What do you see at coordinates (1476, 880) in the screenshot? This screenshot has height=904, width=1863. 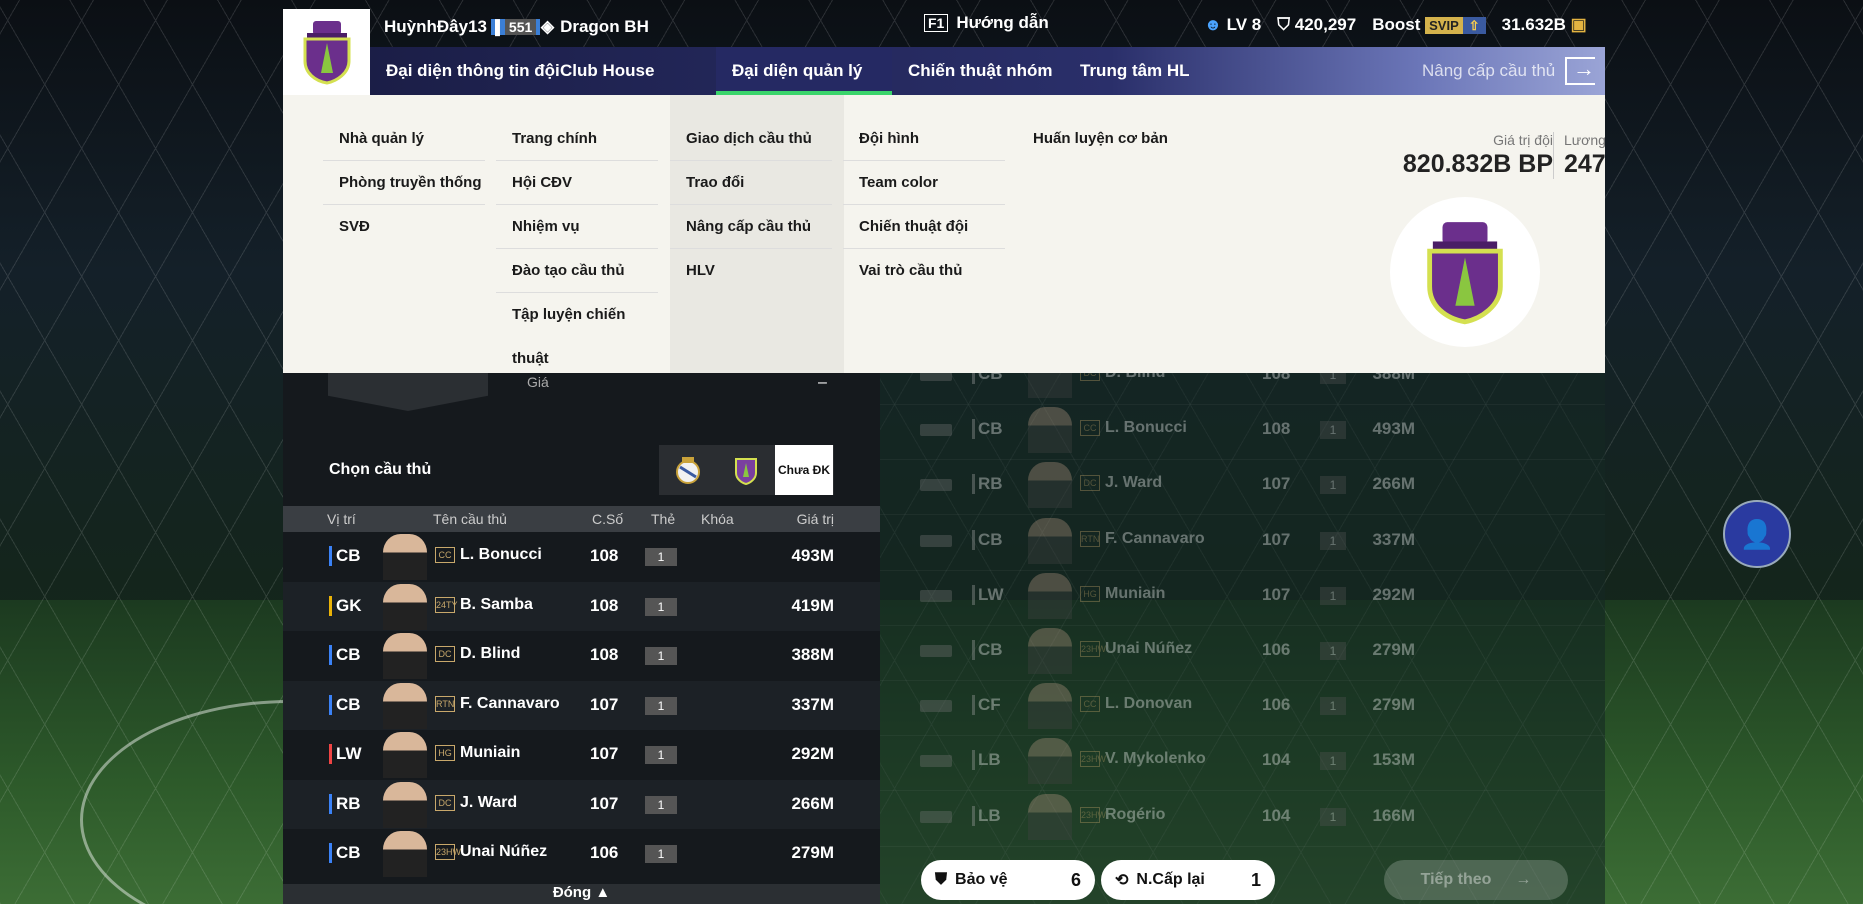 I see `next-button: Tiếp theo →` at bounding box center [1476, 880].